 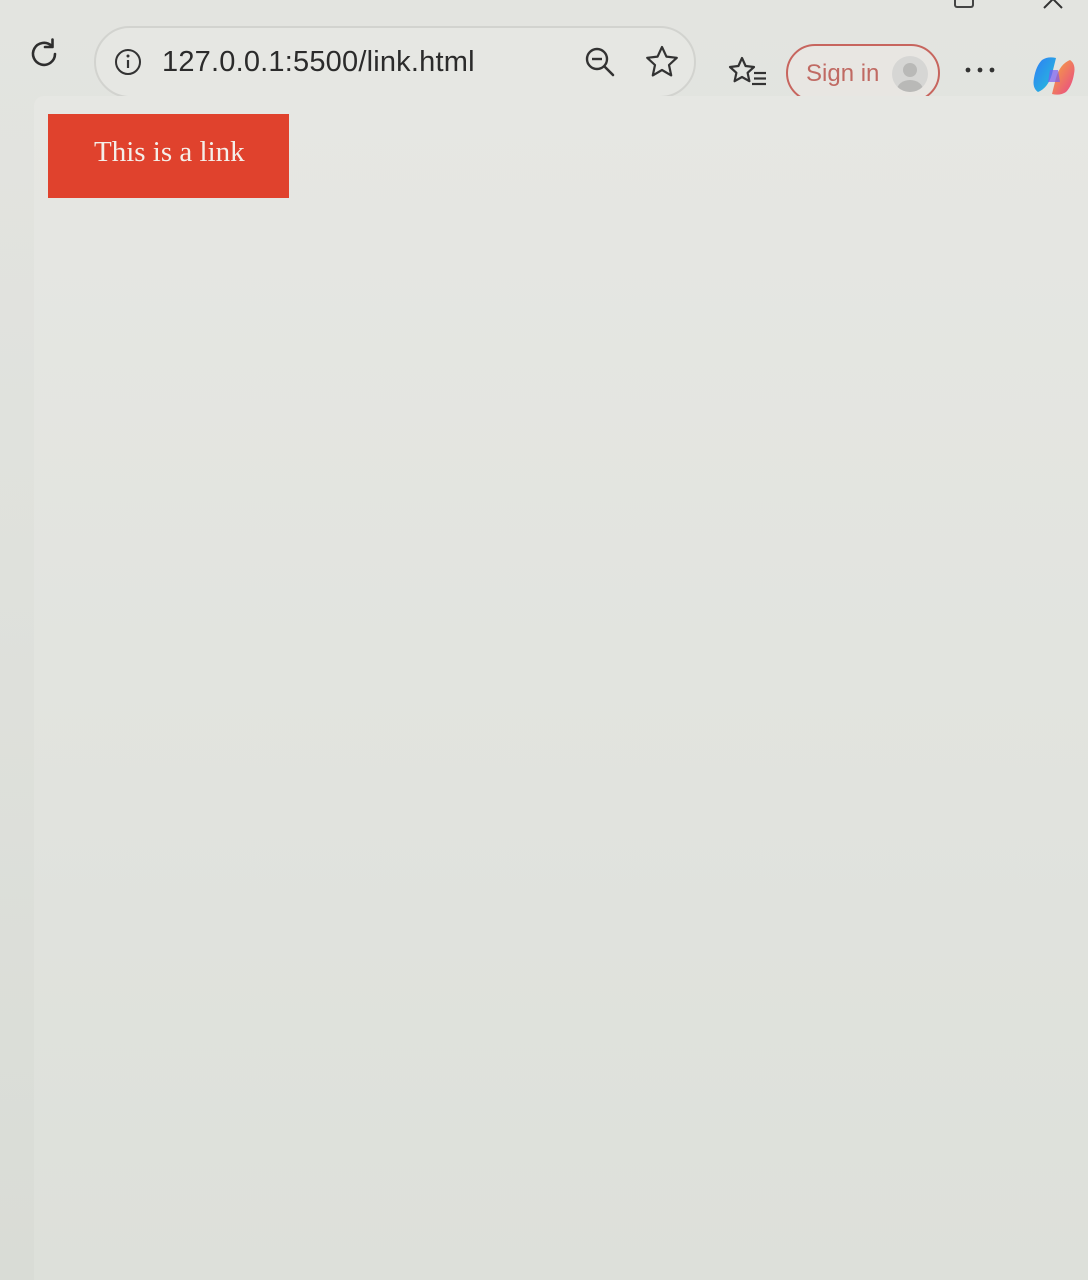 I want to click on avatar-icon, so click(x=910, y=74).